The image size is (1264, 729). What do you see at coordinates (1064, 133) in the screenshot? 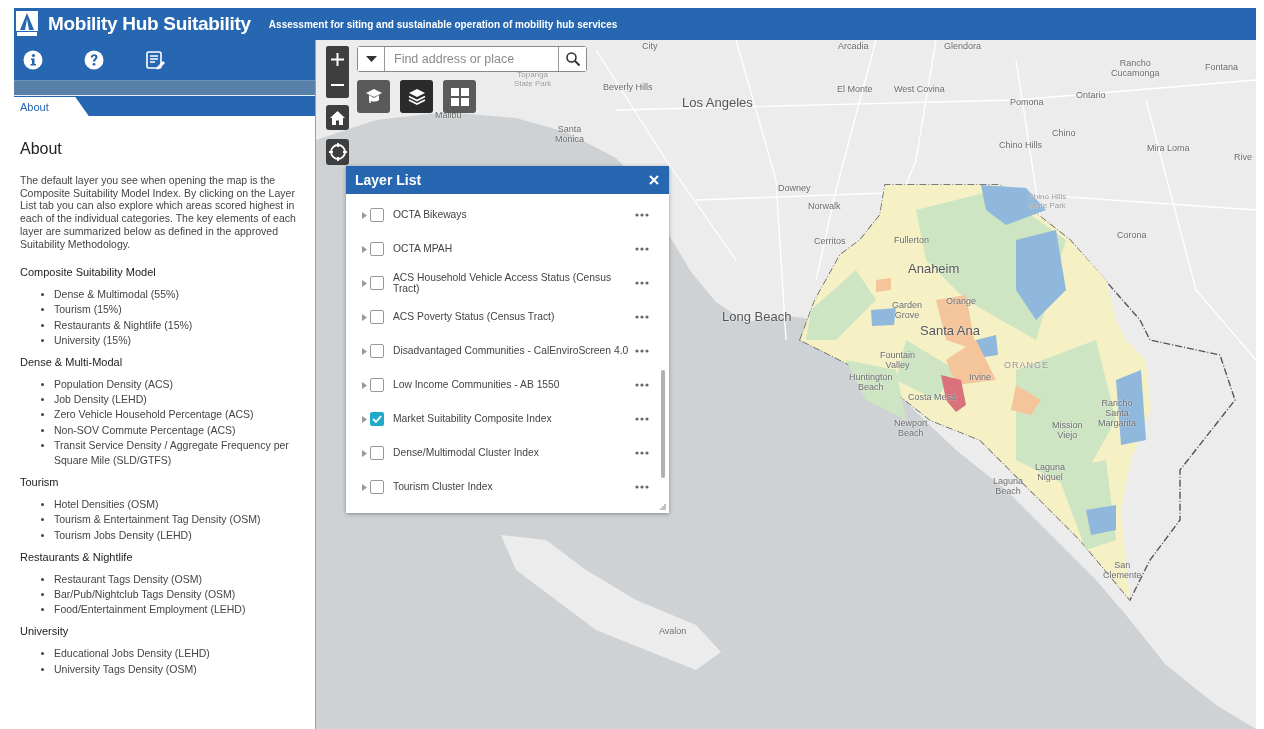
I see `map-label: Chino` at bounding box center [1064, 133].